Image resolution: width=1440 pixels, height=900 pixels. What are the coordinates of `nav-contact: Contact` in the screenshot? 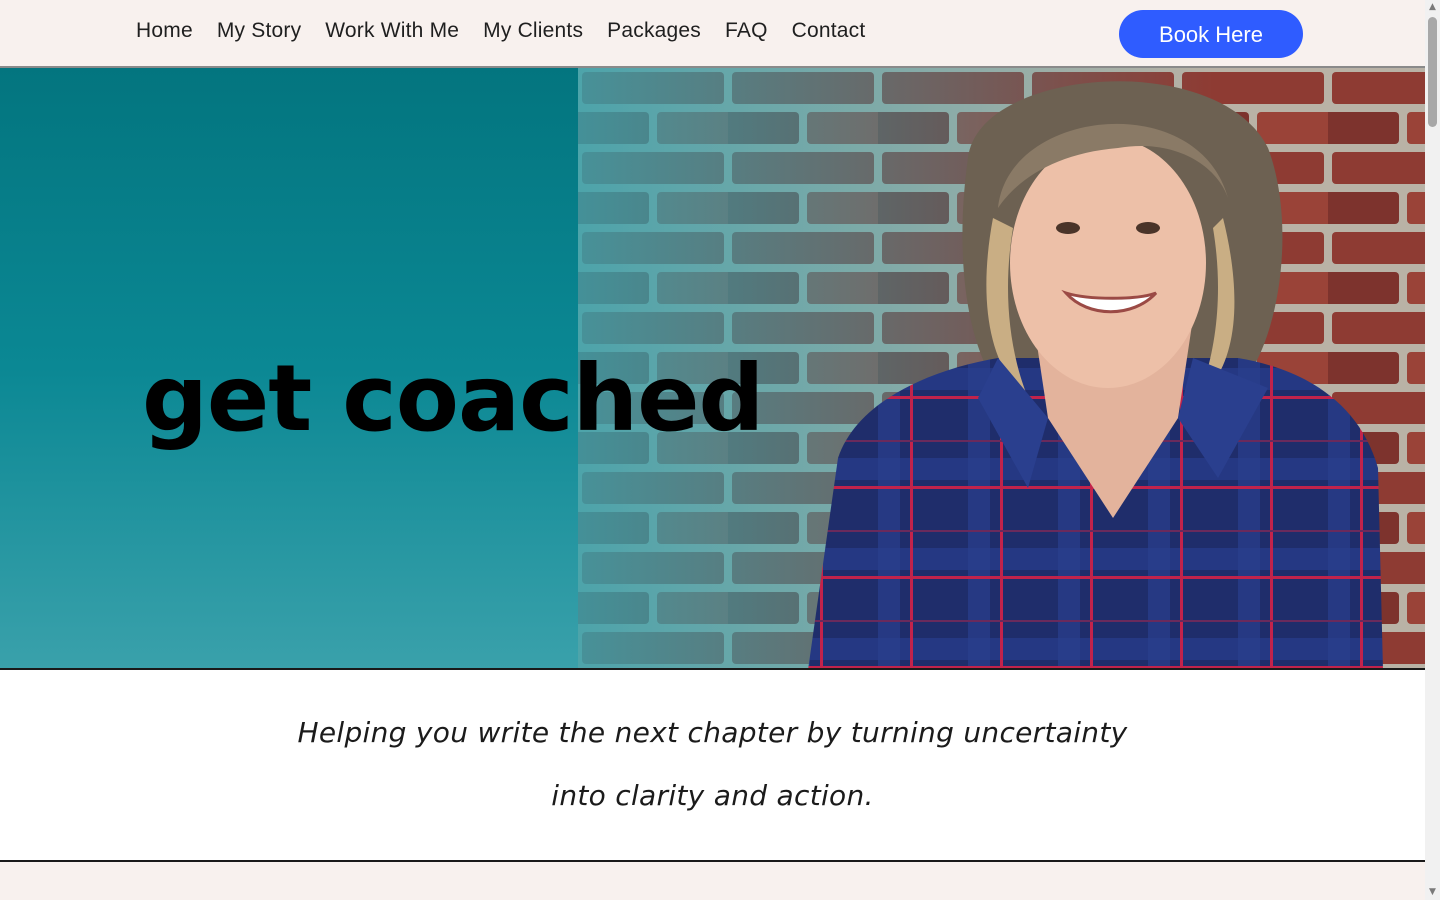 It's located at (829, 31).